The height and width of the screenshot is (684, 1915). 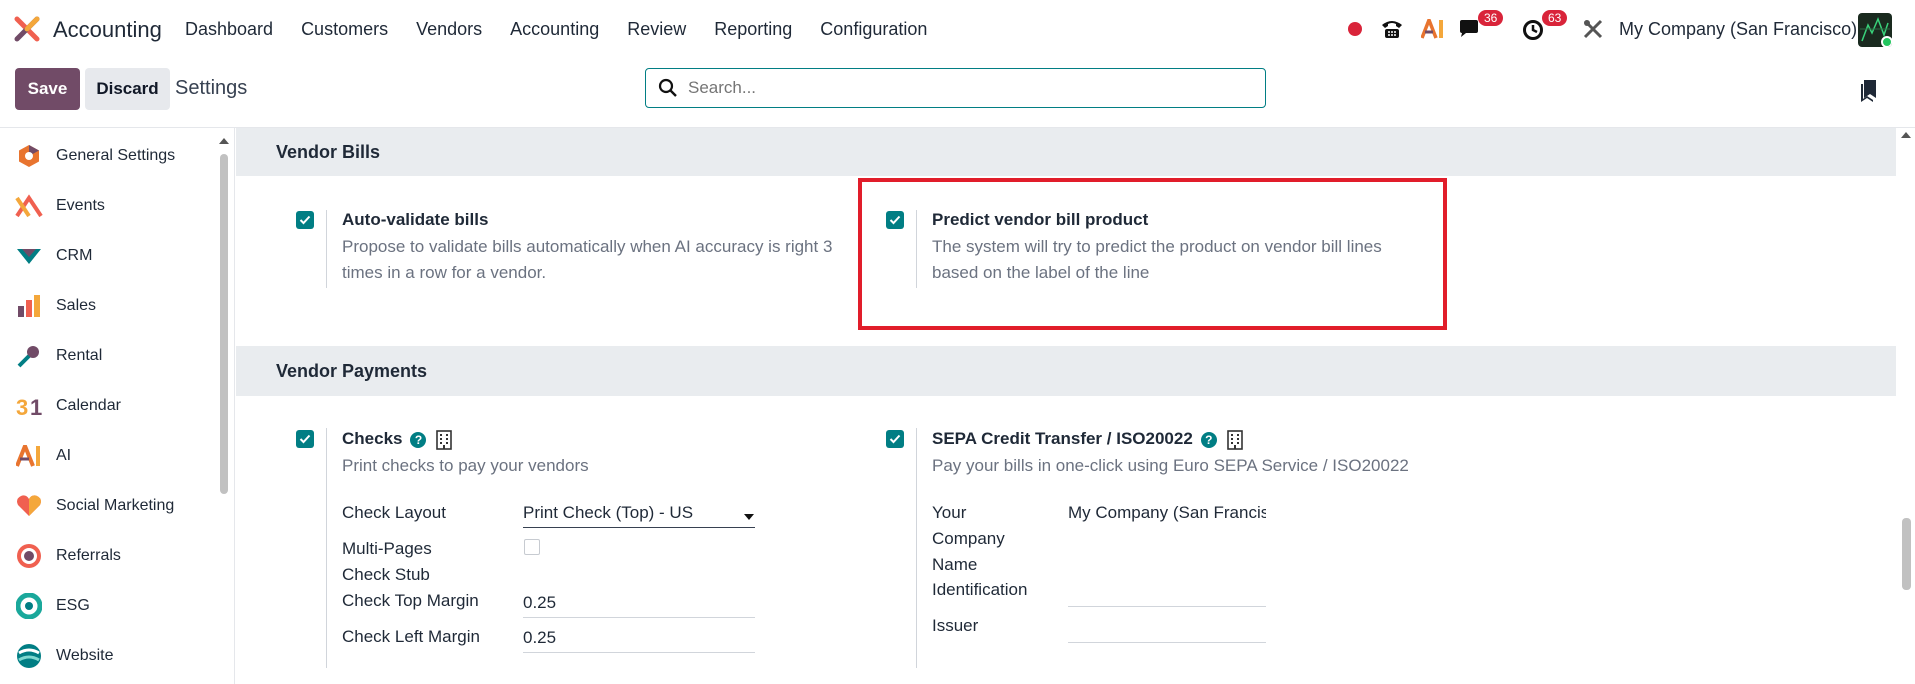 What do you see at coordinates (107, 206) in the screenshot?
I see `sidebar-item-events: Events` at bounding box center [107, 206].